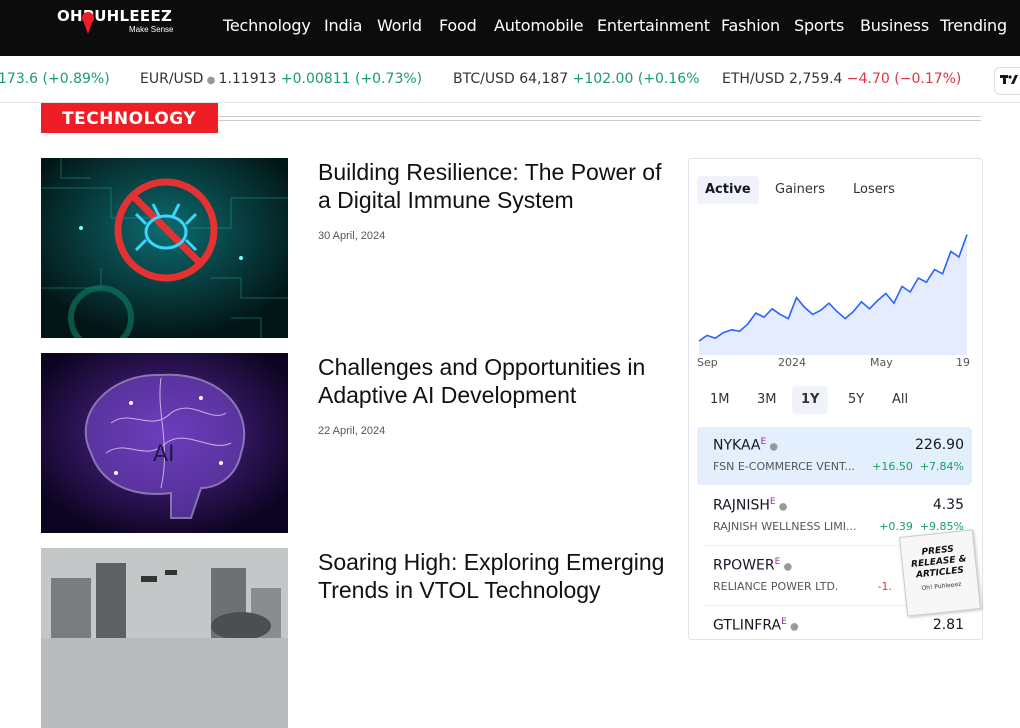 This screenshot has height=728, width=1020. I want to click on tradingview-logo-icon, so click(1007, 81).